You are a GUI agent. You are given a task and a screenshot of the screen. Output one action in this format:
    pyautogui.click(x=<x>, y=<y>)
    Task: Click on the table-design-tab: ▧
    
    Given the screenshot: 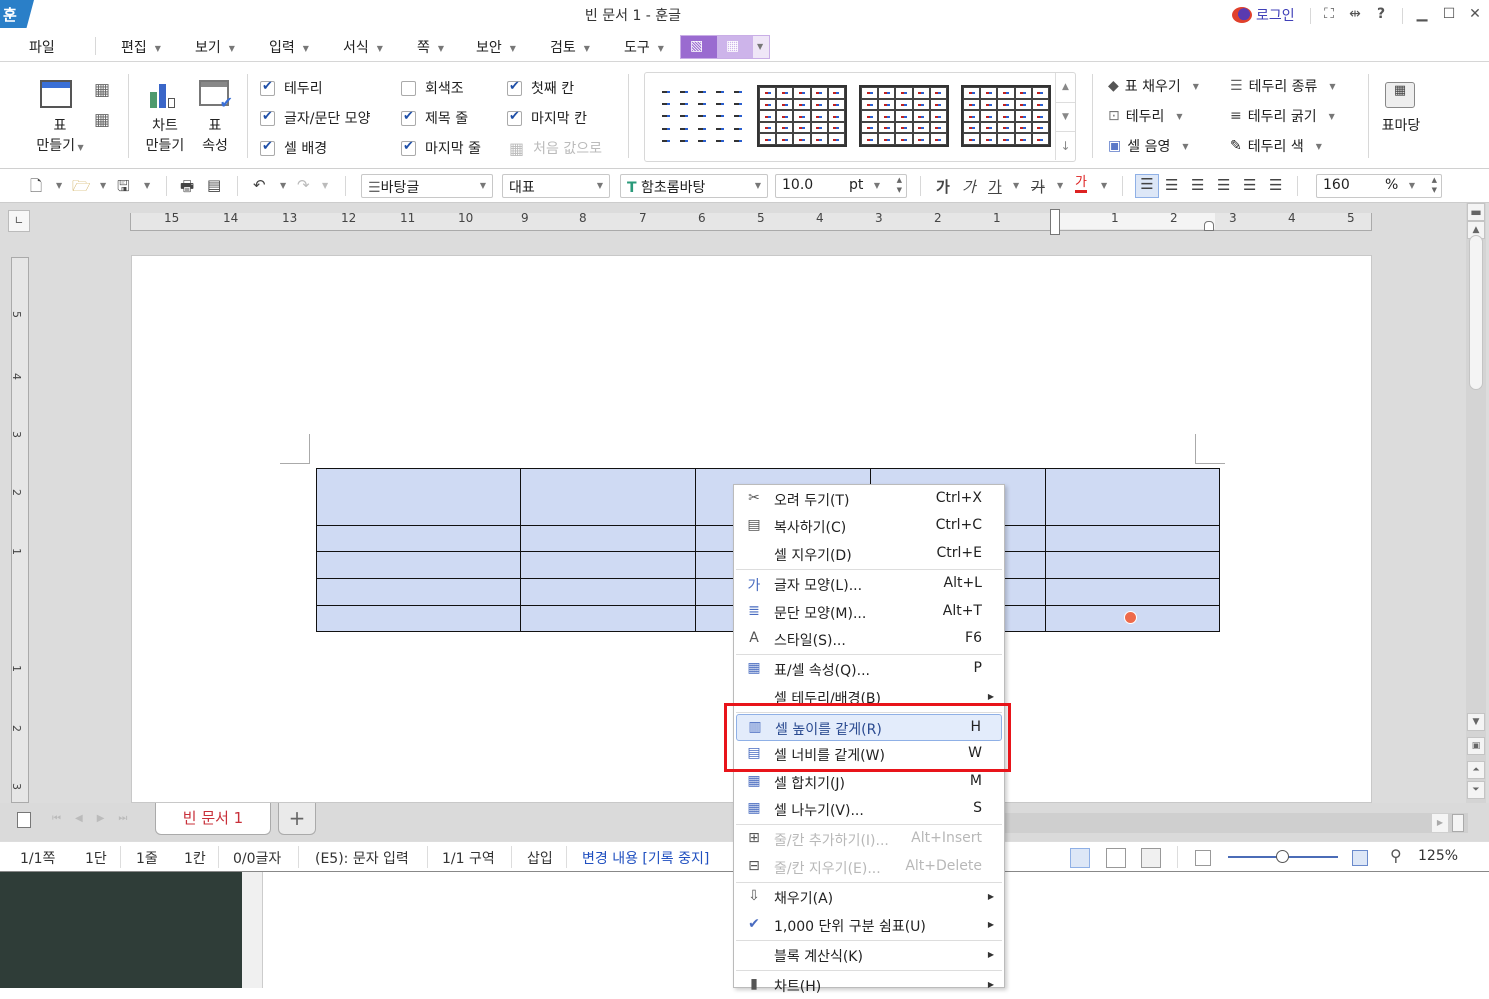 What is the action you would take?
    pyautogui.click(x=699, y=47)
    